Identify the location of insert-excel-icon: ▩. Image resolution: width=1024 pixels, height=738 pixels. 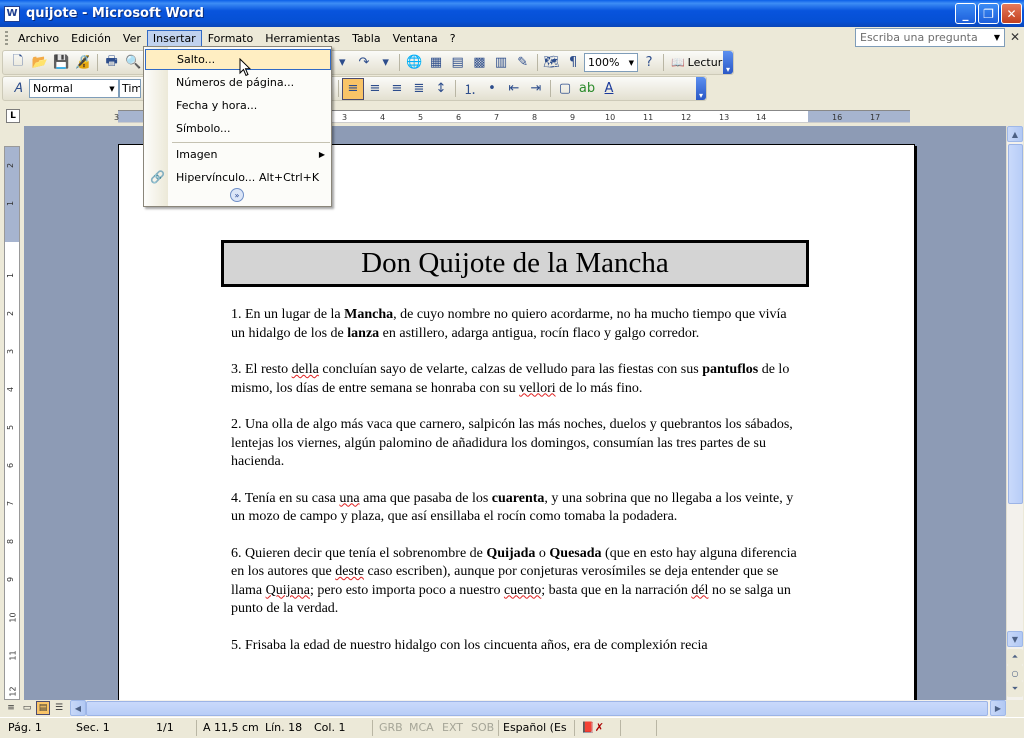
(480, 63).